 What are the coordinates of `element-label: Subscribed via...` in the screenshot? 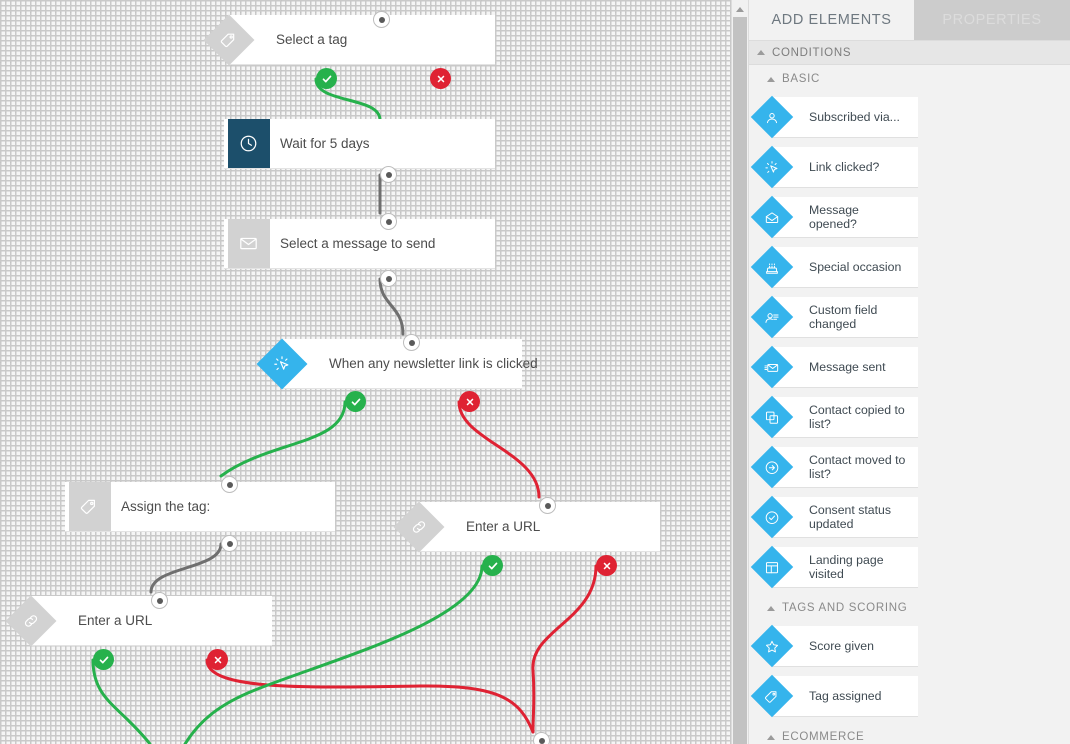 It's located at (854, 116).